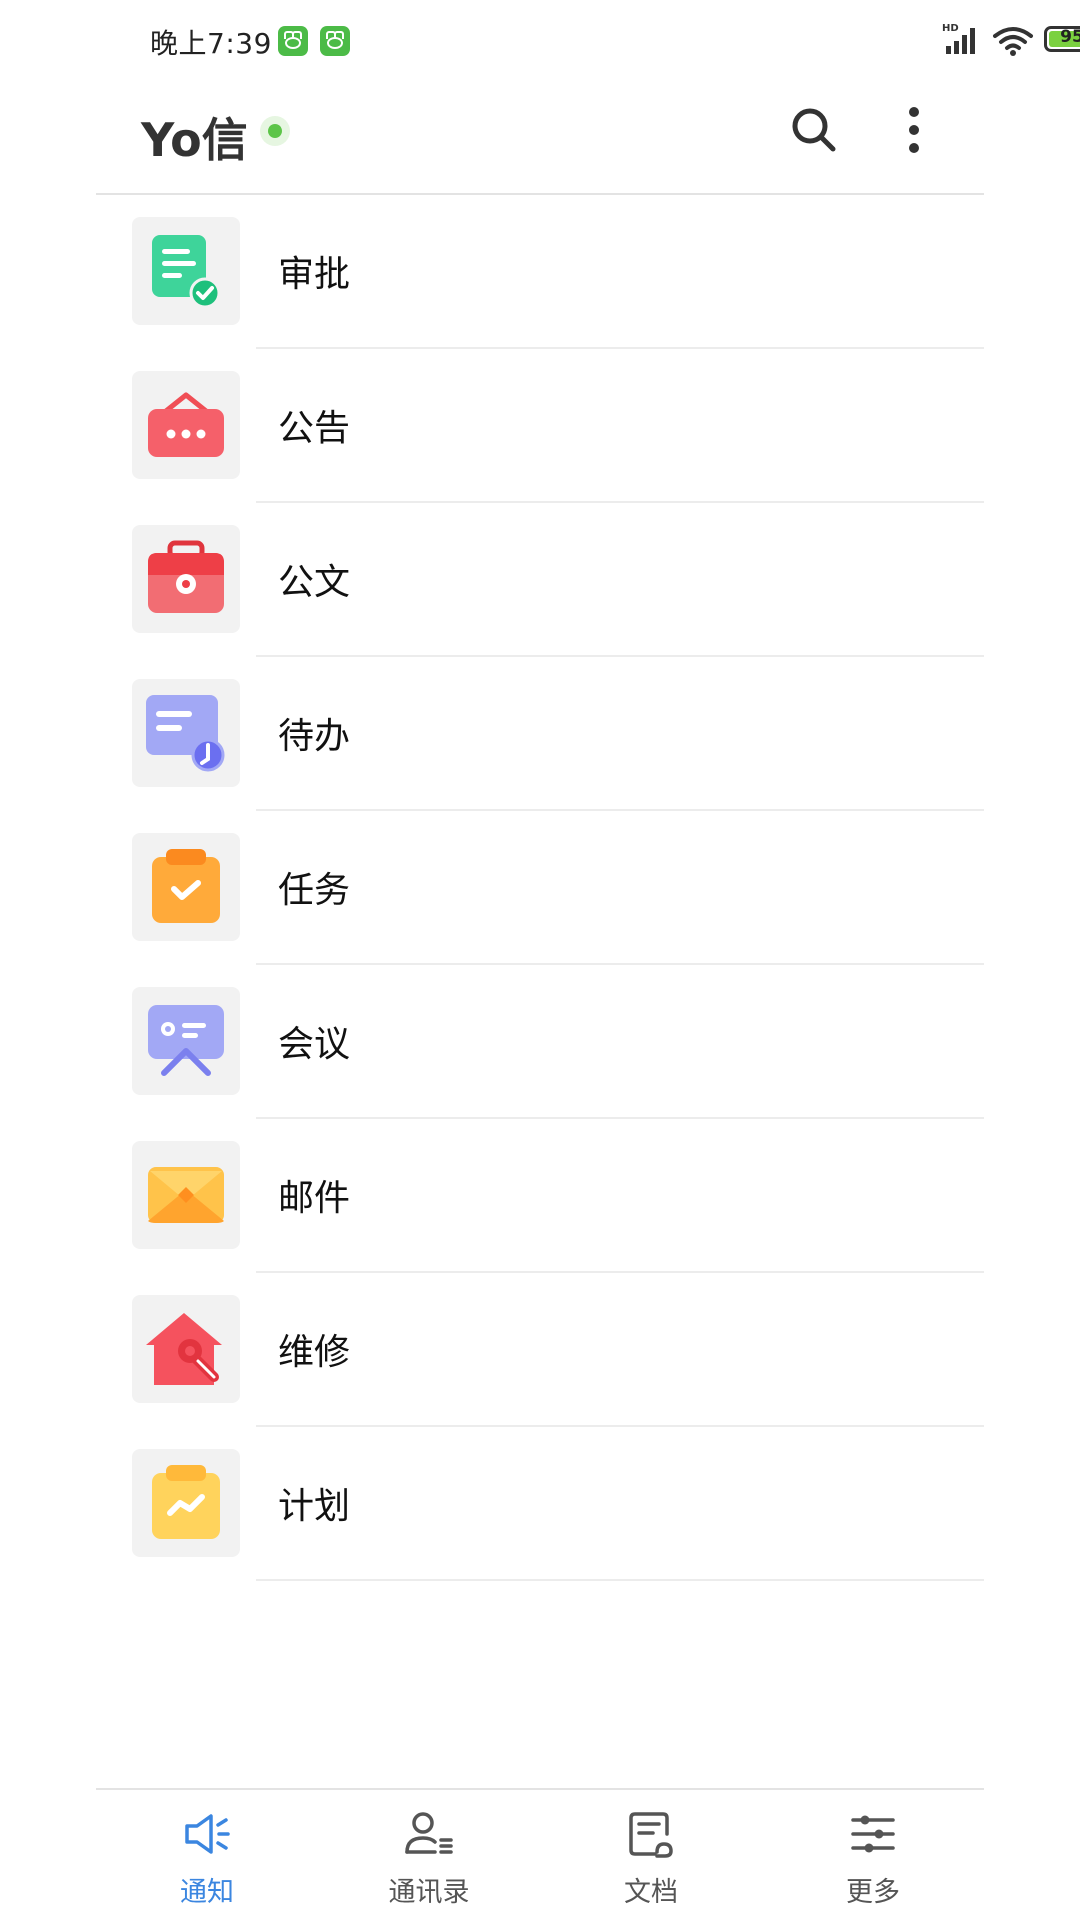 The height and width of the screenshot is (1920, 1080). Describe the element at coordinates (540, 580) in the screenshot. I see `menu-item-official-document: 公文` at that location.